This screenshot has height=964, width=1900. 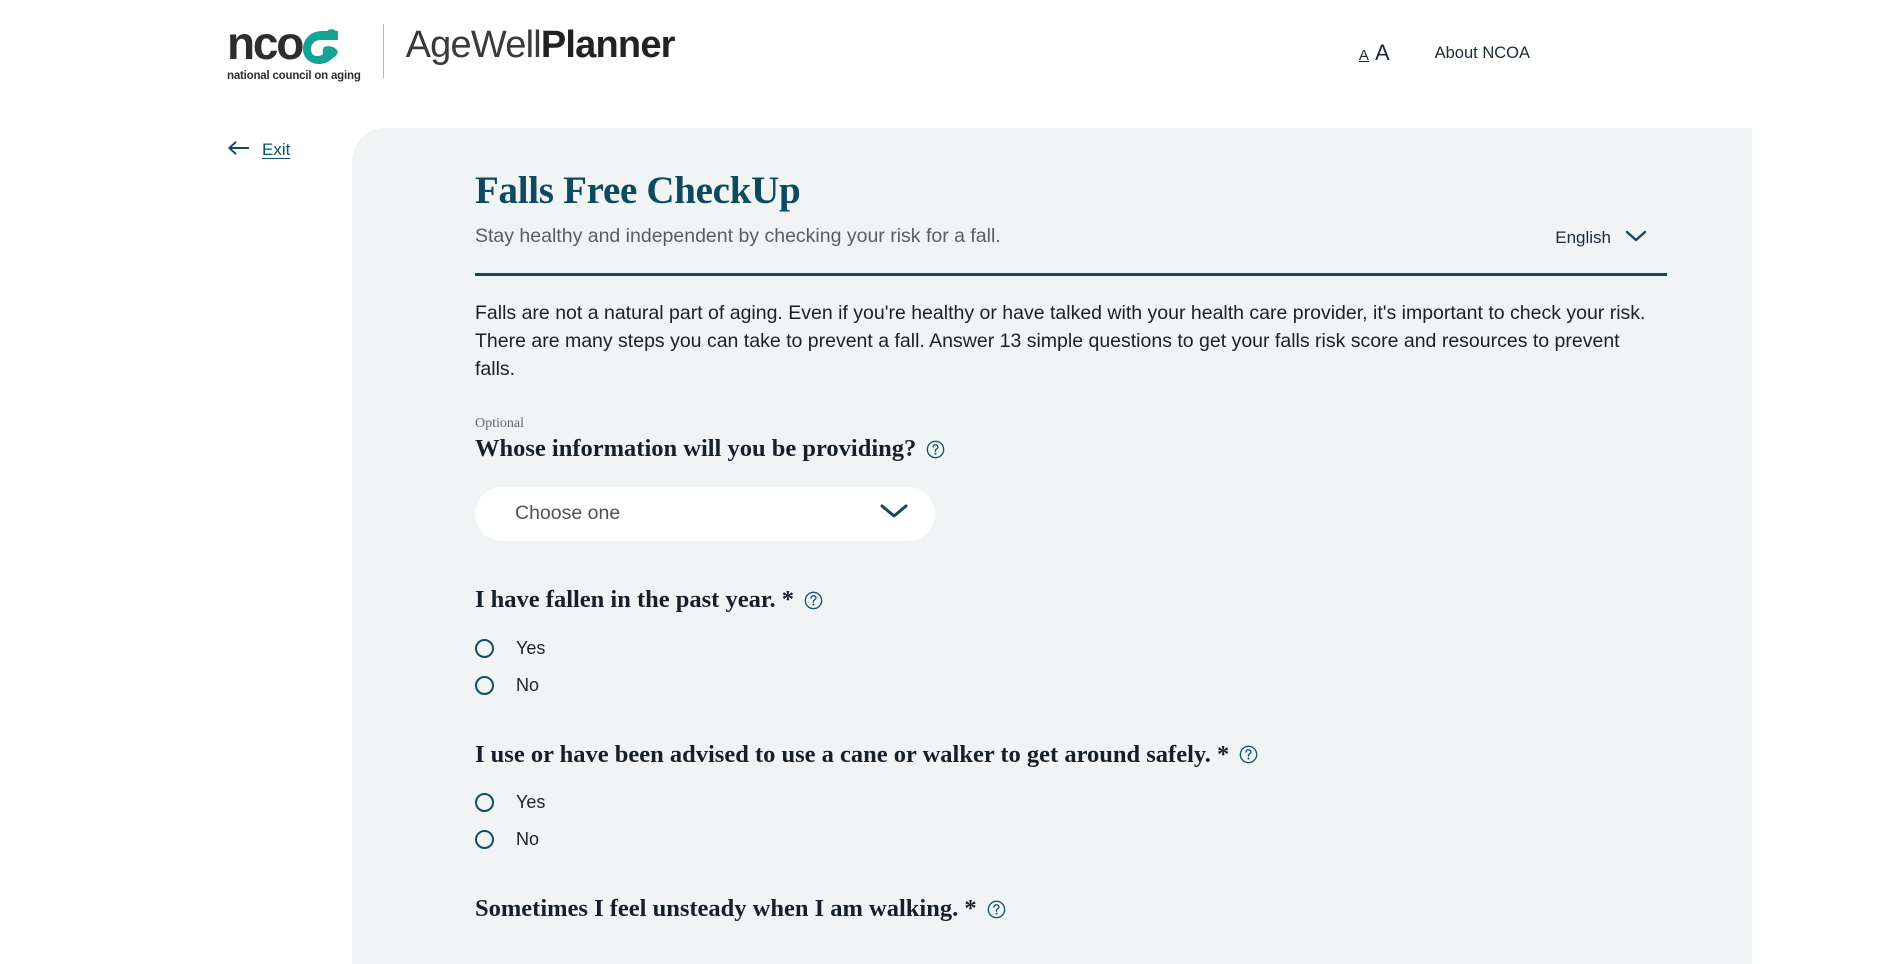 What do you see at coordinates (499, 424) in the screenshot?
I see `optional-tag: Optional` at bounding box center [499, 424].